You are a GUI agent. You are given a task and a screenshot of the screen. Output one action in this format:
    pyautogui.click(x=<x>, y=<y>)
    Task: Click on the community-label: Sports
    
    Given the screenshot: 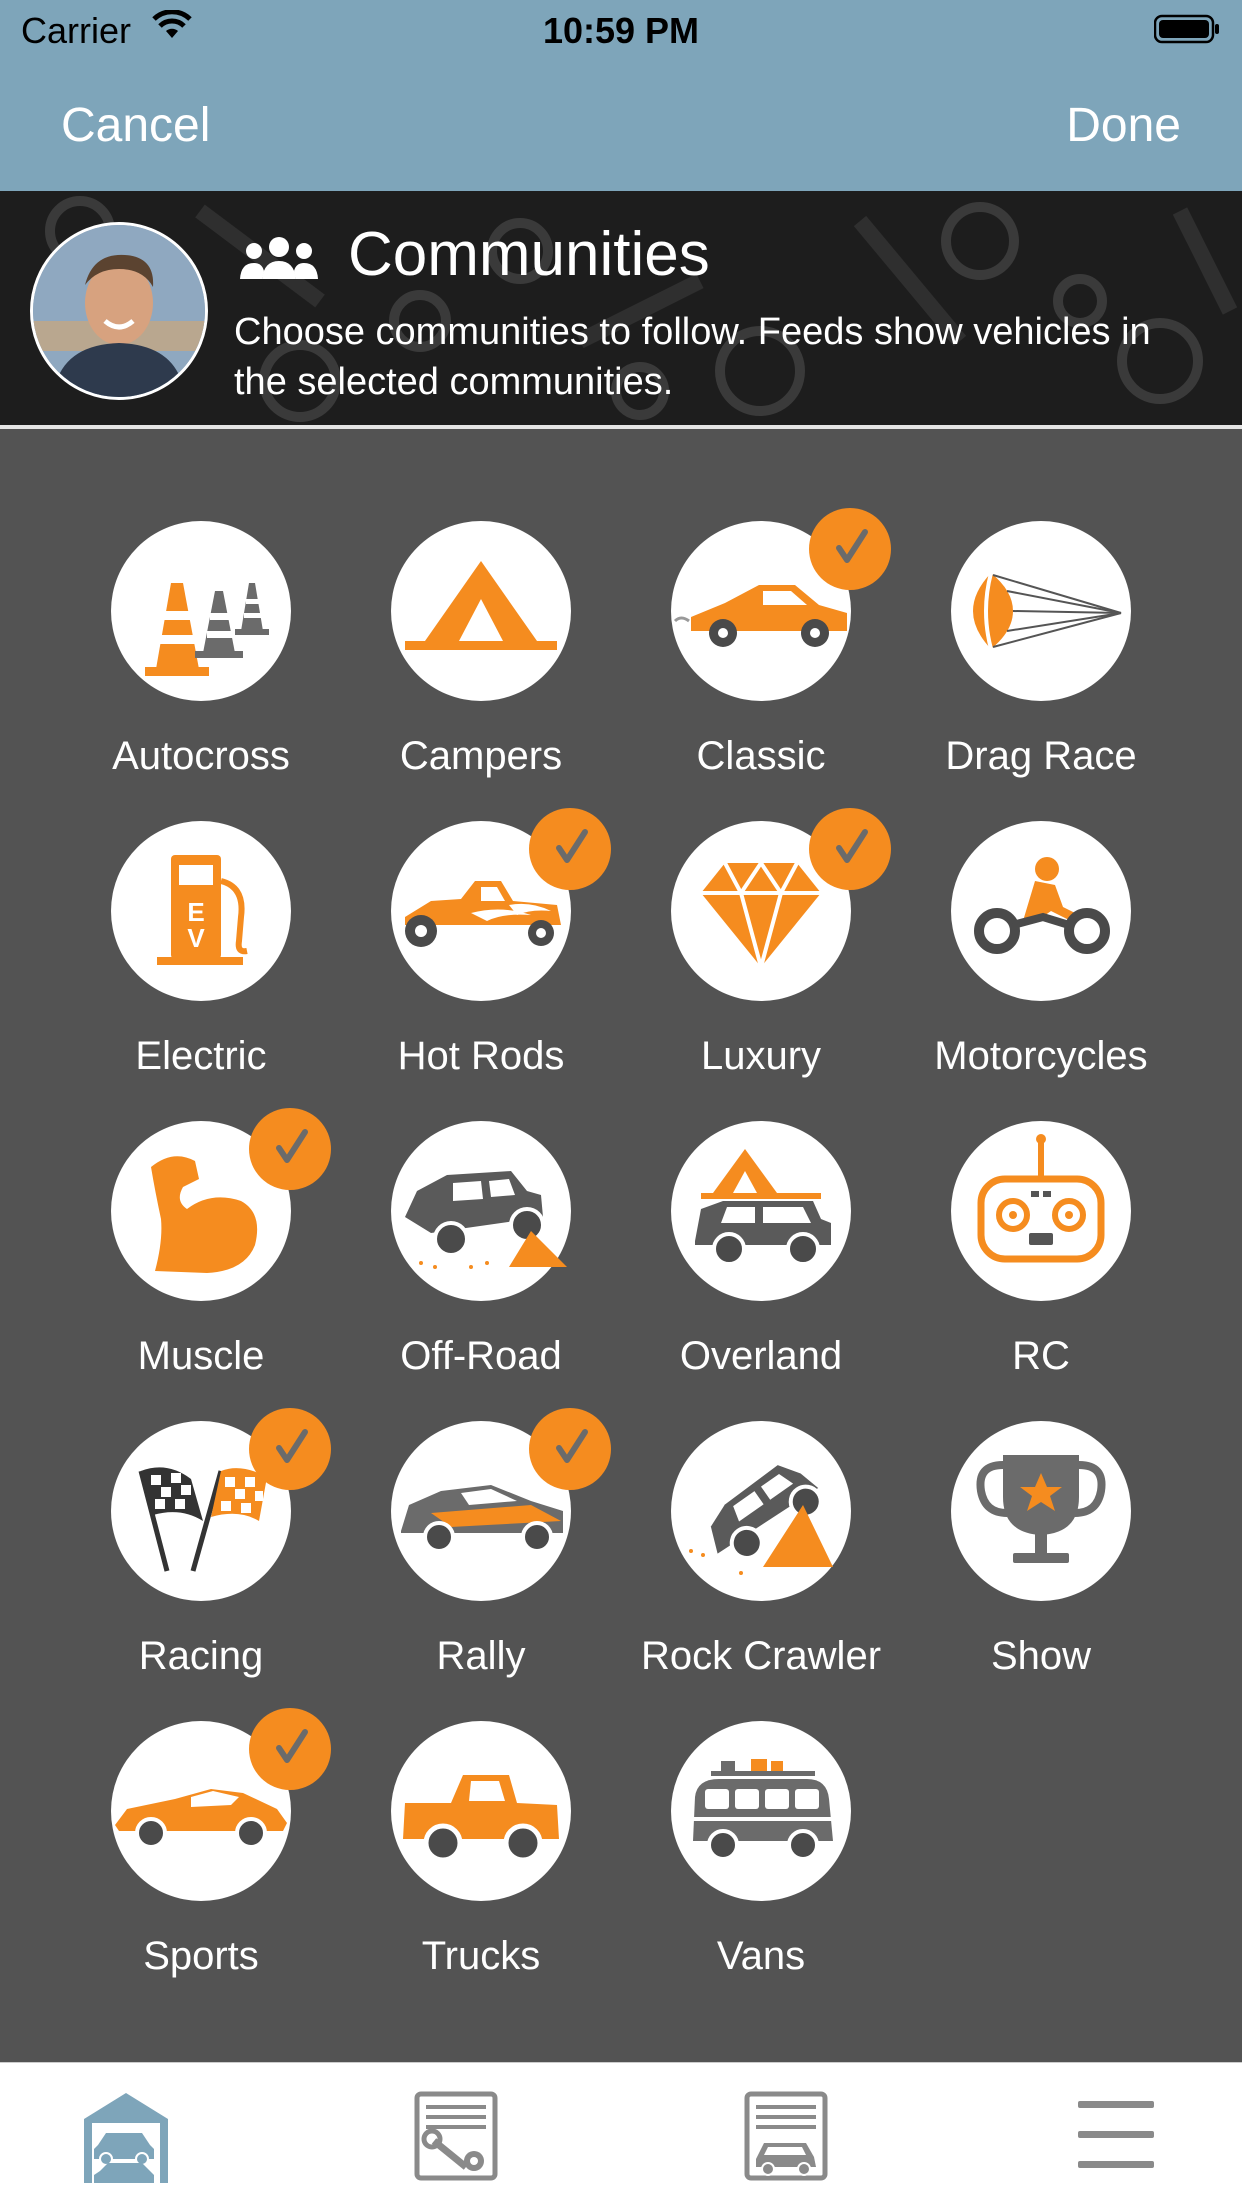 What is the action you would take?
    pyautogui.click(x=201, y=1956)
    